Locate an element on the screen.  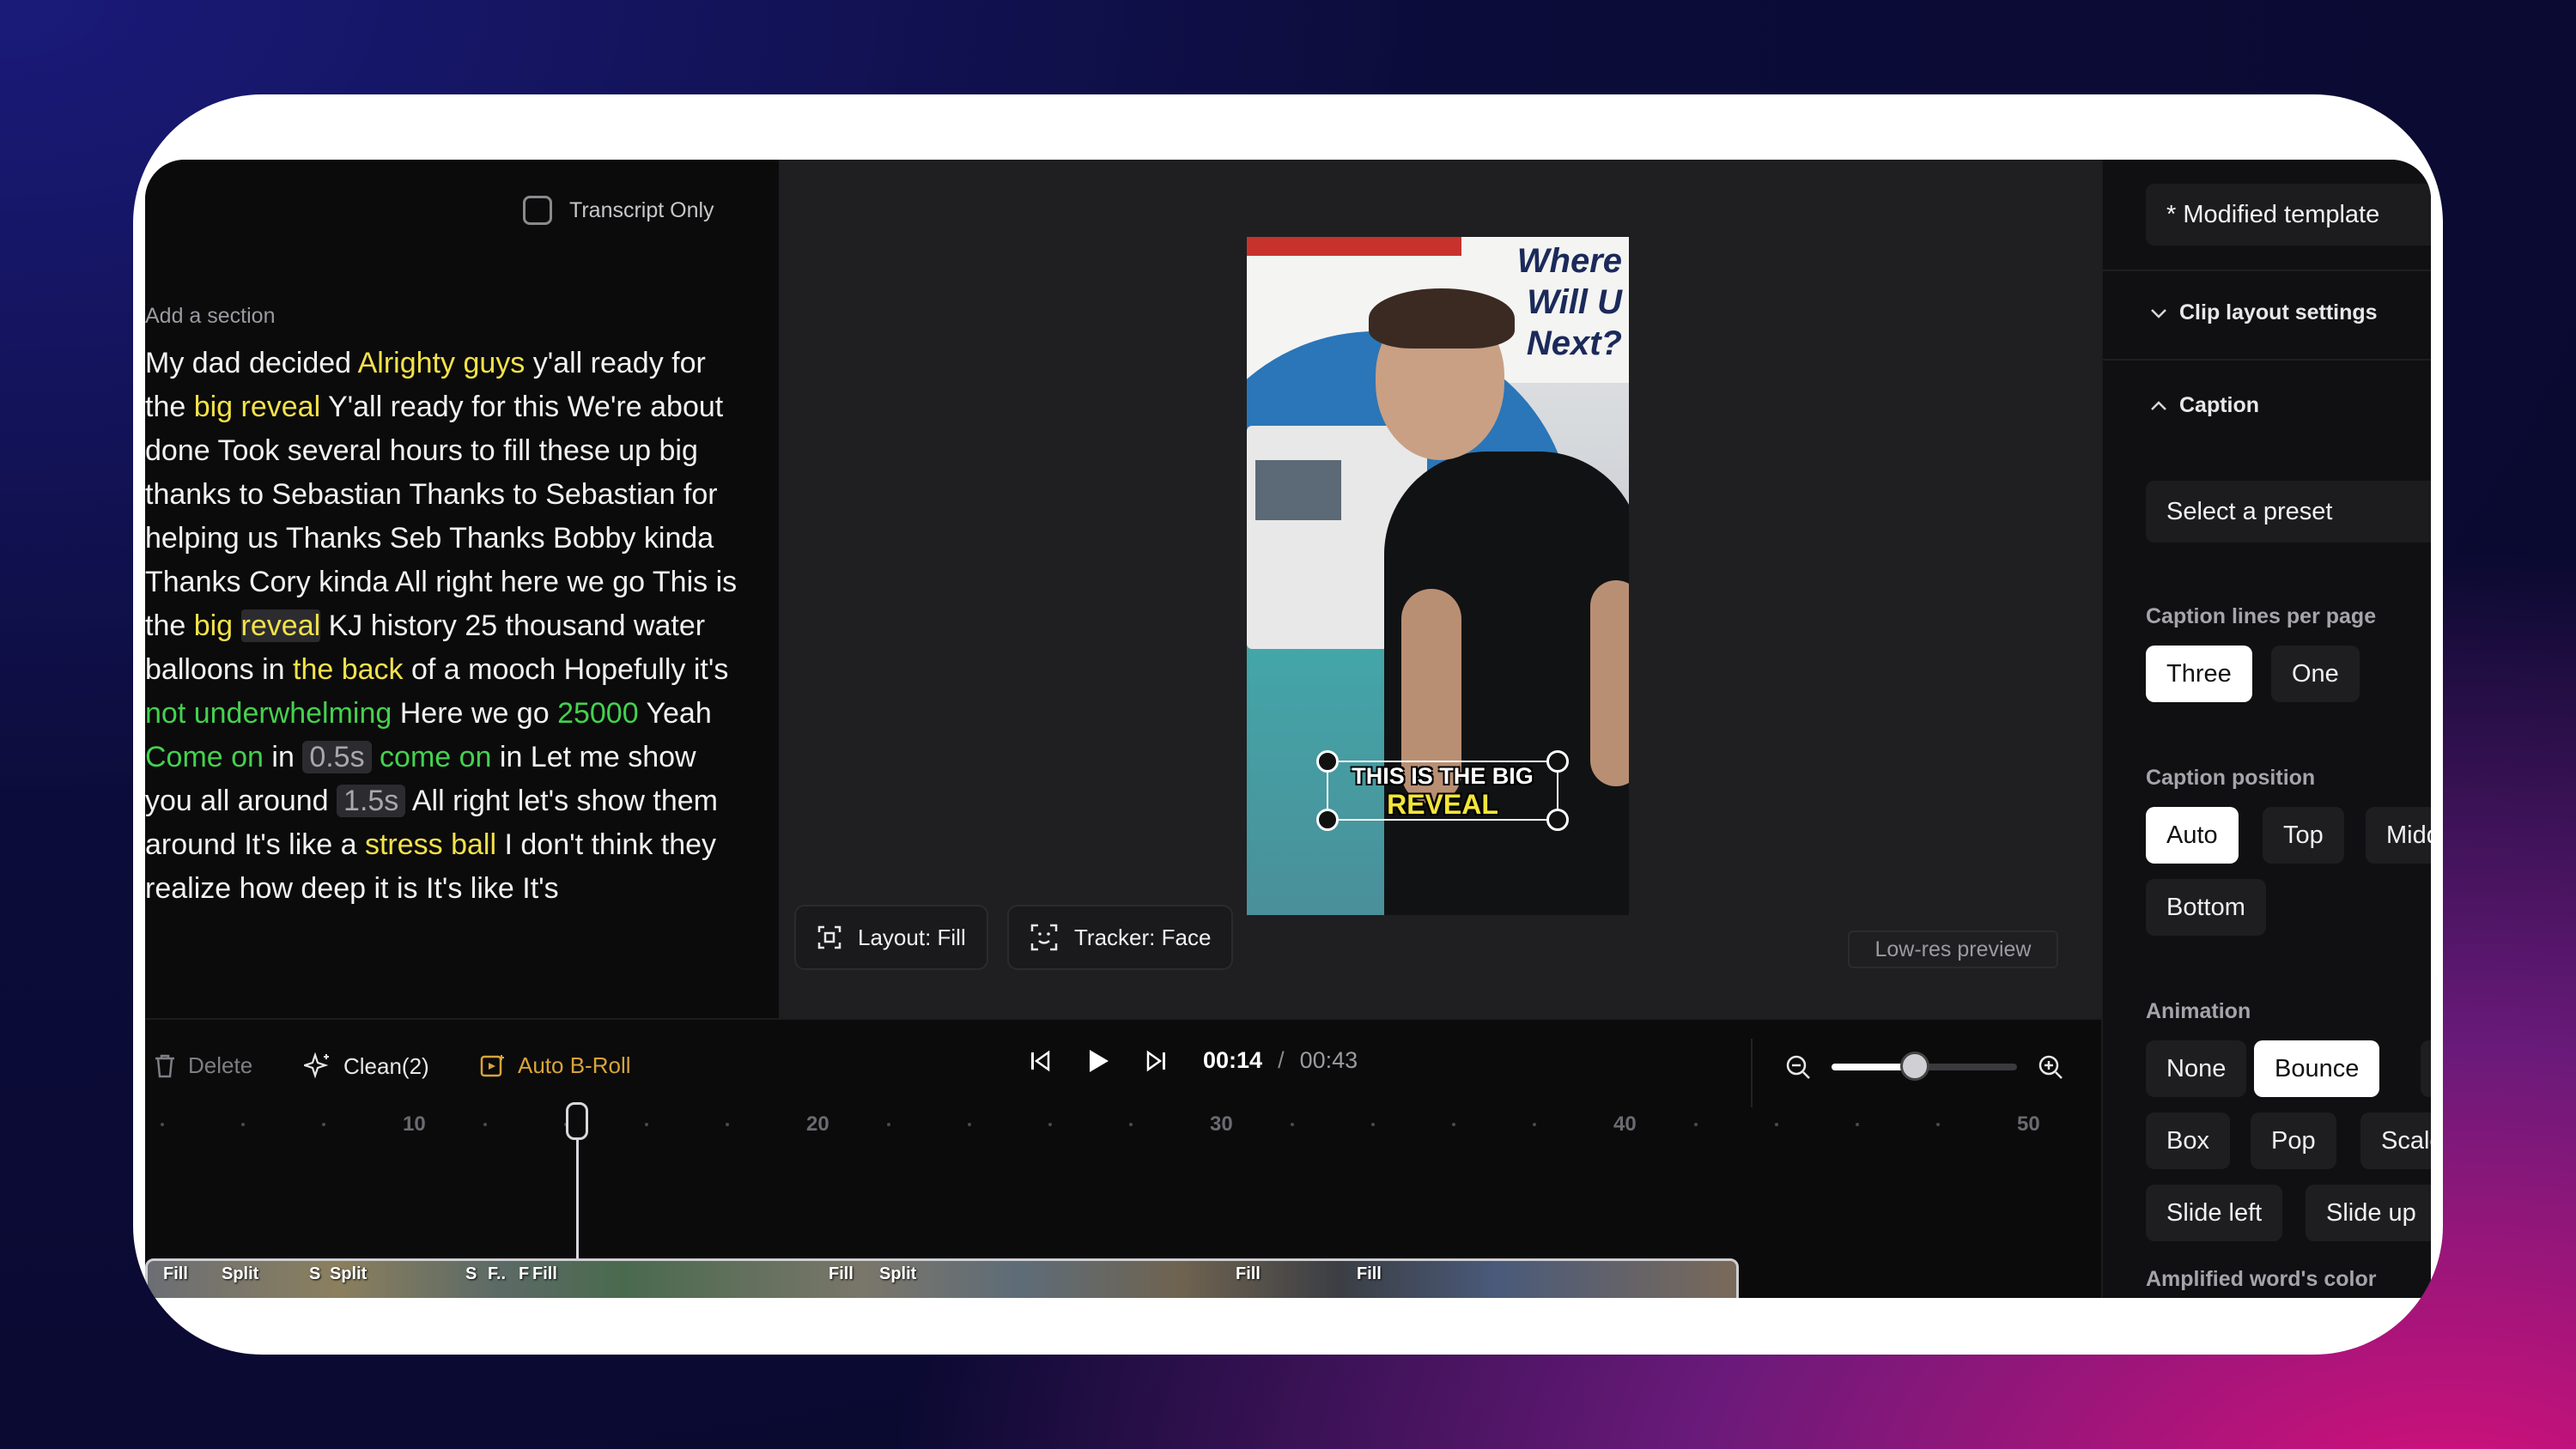
tracker-button: Tracker: Face is located at coordinates (1120, 937).